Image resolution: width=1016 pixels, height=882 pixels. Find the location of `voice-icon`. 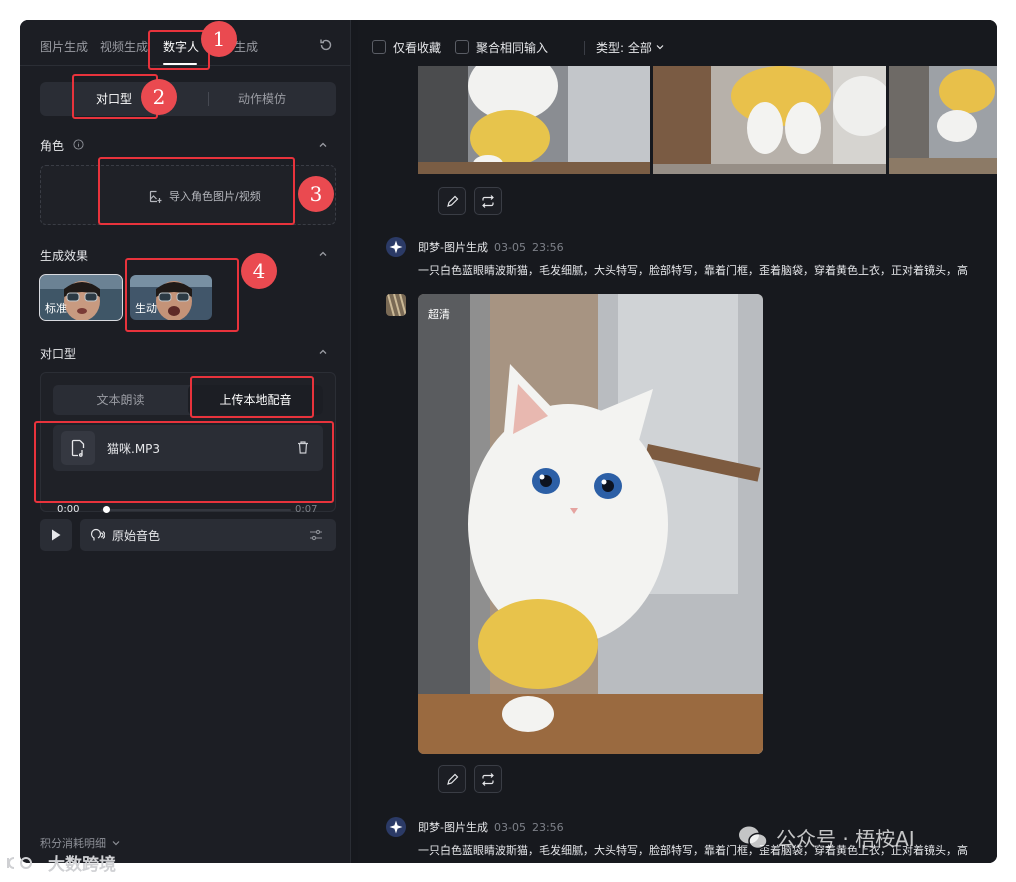

voice-icon is located at coordinates (97, 534).